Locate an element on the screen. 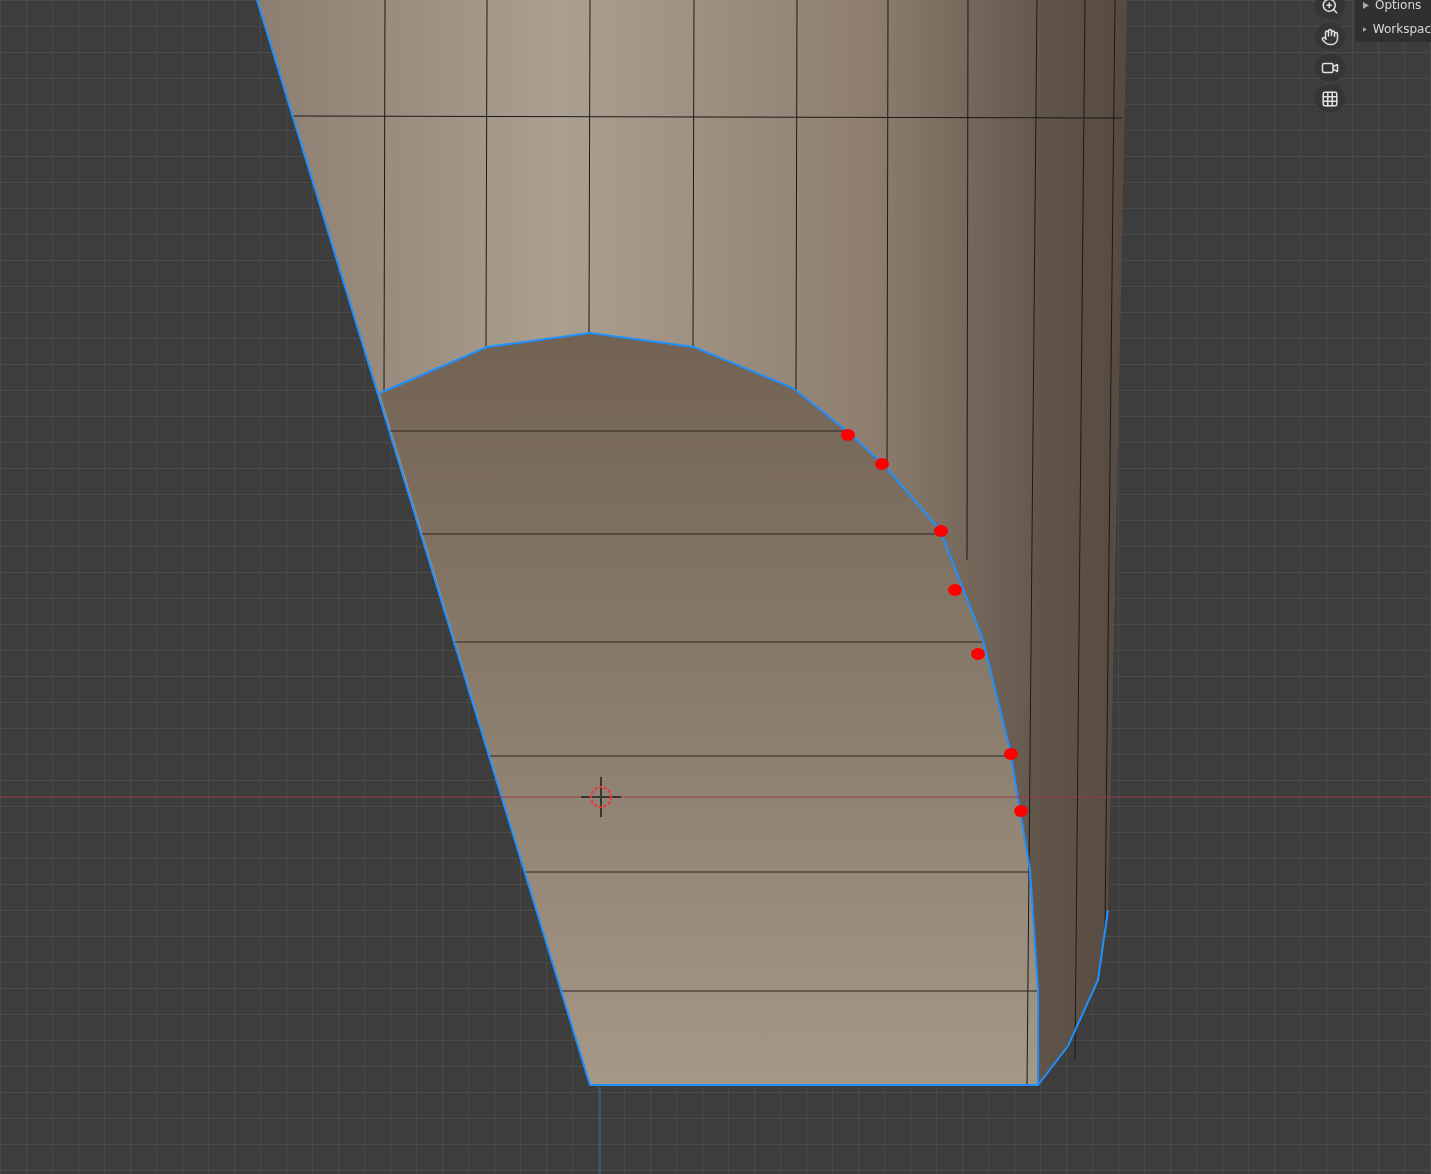  grid-icon is located at coordinates (1330, 98).